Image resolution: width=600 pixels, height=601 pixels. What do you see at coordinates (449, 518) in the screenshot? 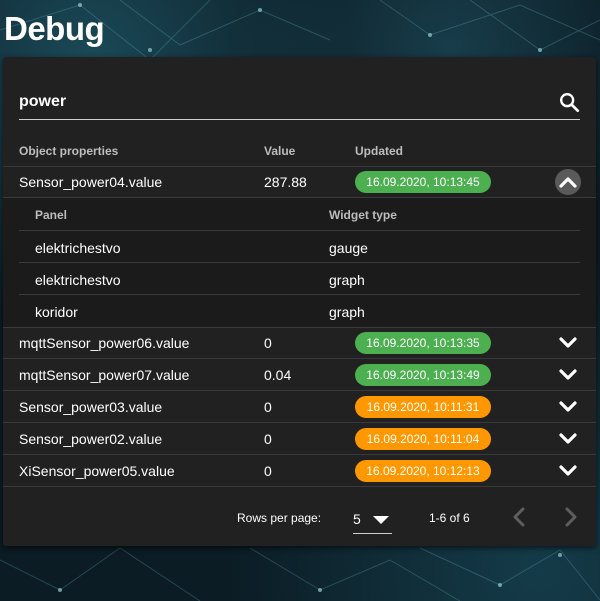
I see `pagination-range: 1-6 of 6` at bounding box center [449, 518].